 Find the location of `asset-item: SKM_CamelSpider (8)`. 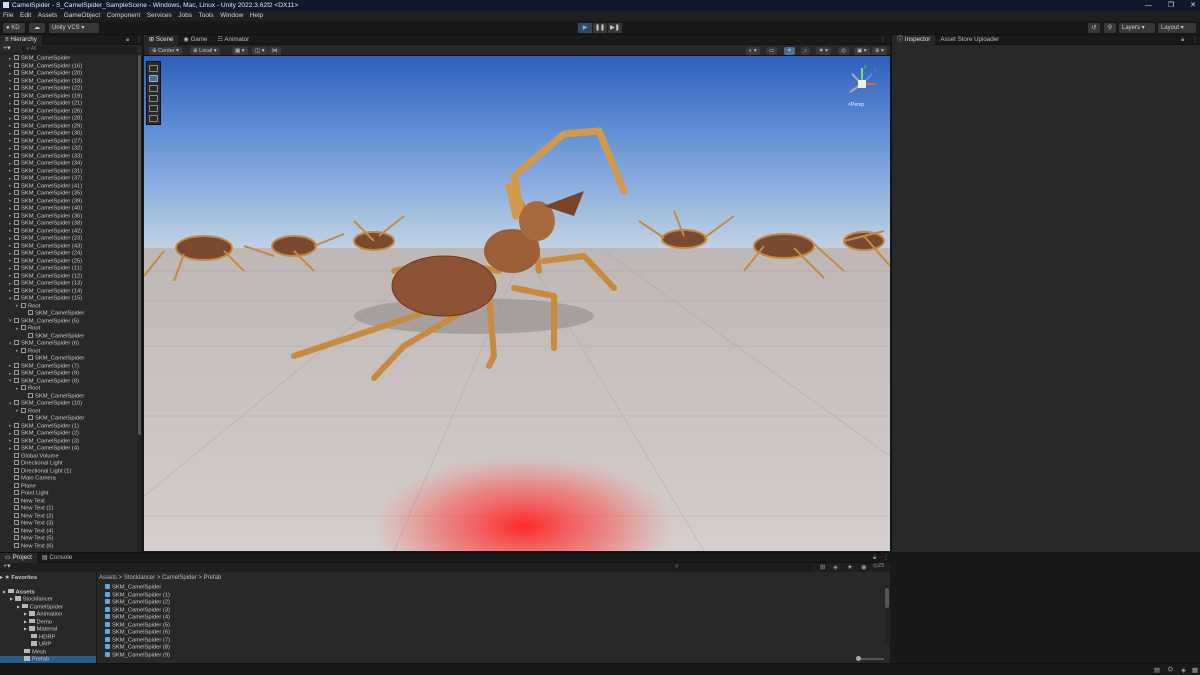

asset-item: SKM_CamelSpider (8) is located at coordinates (485, 648).